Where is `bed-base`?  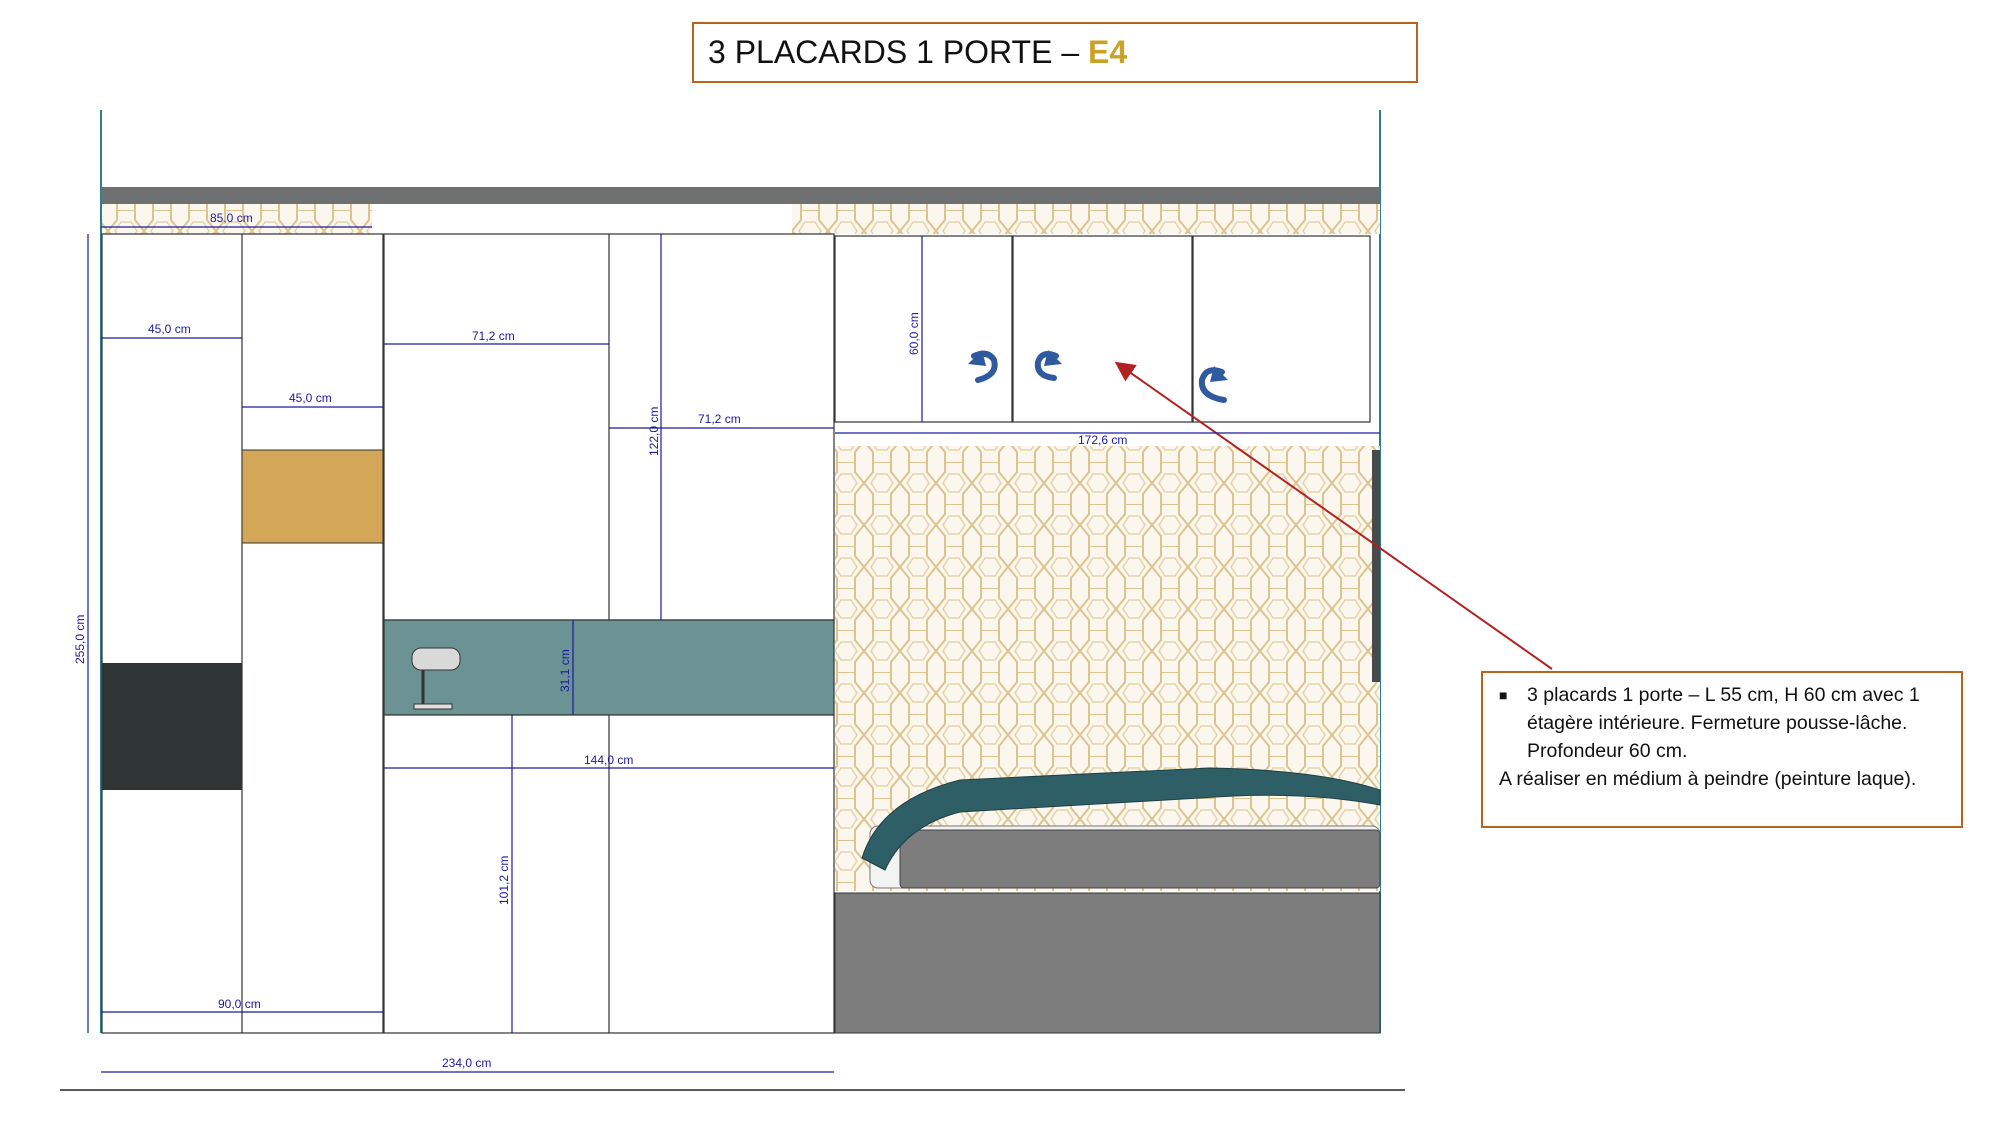 bed-base is located at coordinates (1107, 963).